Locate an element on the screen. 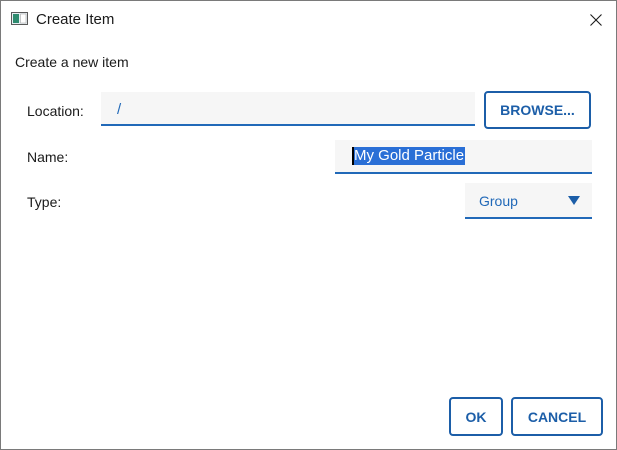  text-caret is located at coordinates (353, 156).